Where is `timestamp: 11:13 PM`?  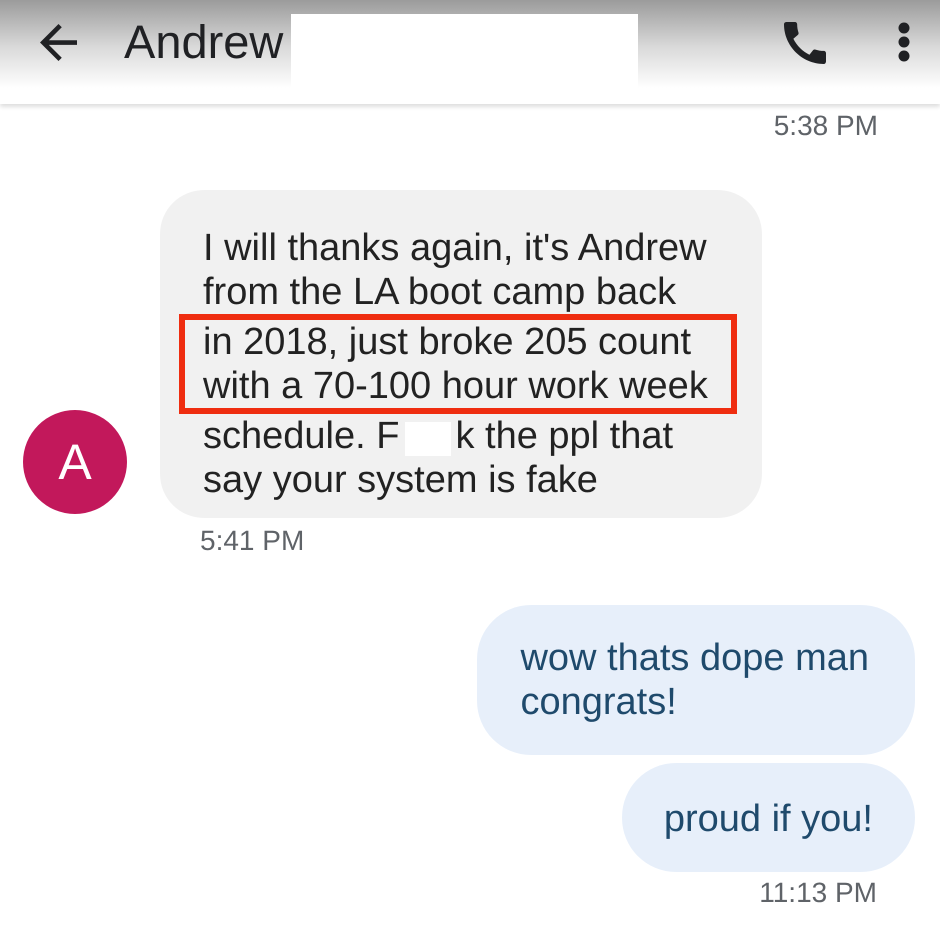 timestamp: 11:13 PM is located at coordinates (818, 893).